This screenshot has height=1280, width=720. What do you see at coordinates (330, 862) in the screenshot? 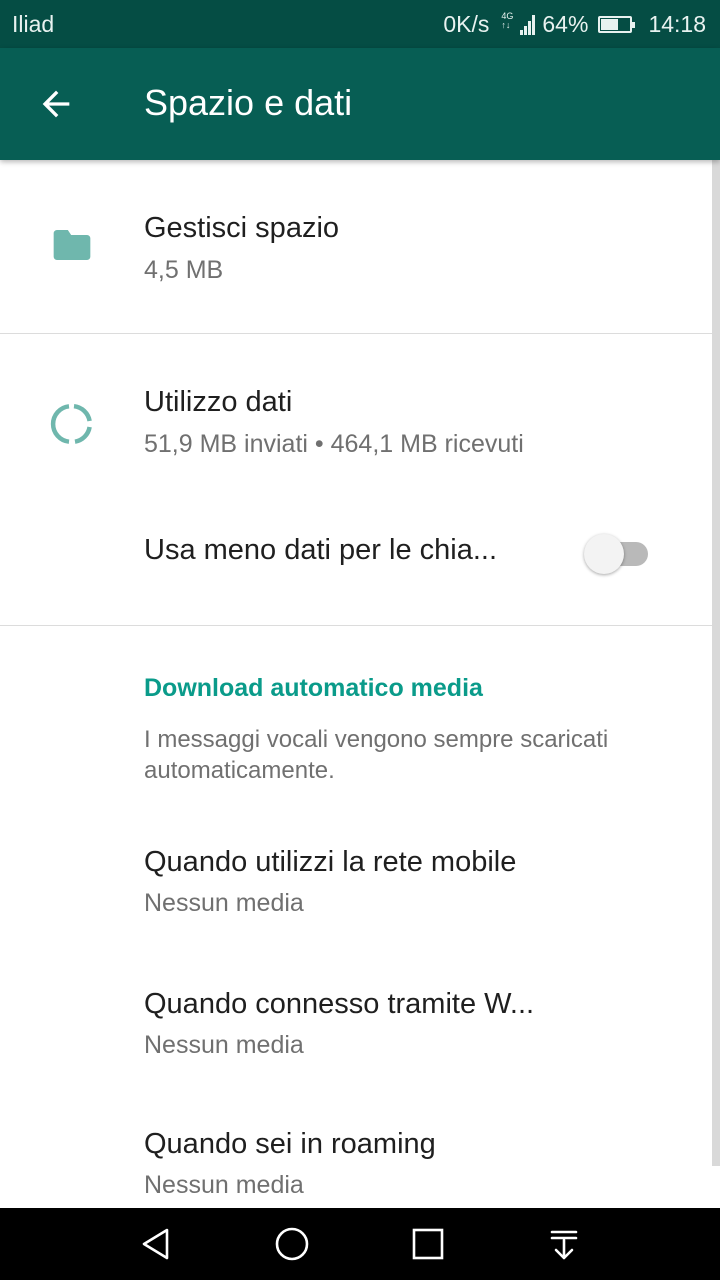
I see `auto-download-mobile-title: Quando utilizzi la rete mobile` at bounding box center [330, 862].